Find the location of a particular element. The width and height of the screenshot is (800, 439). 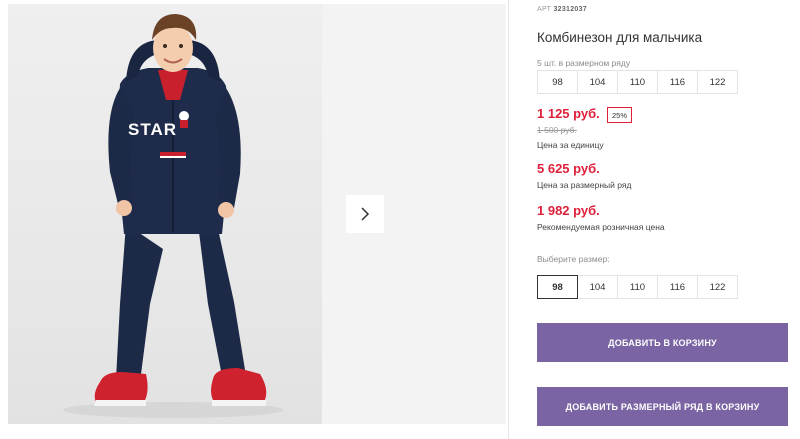

pack-price: 5 625 руб. is located at coordinates (568, 168).